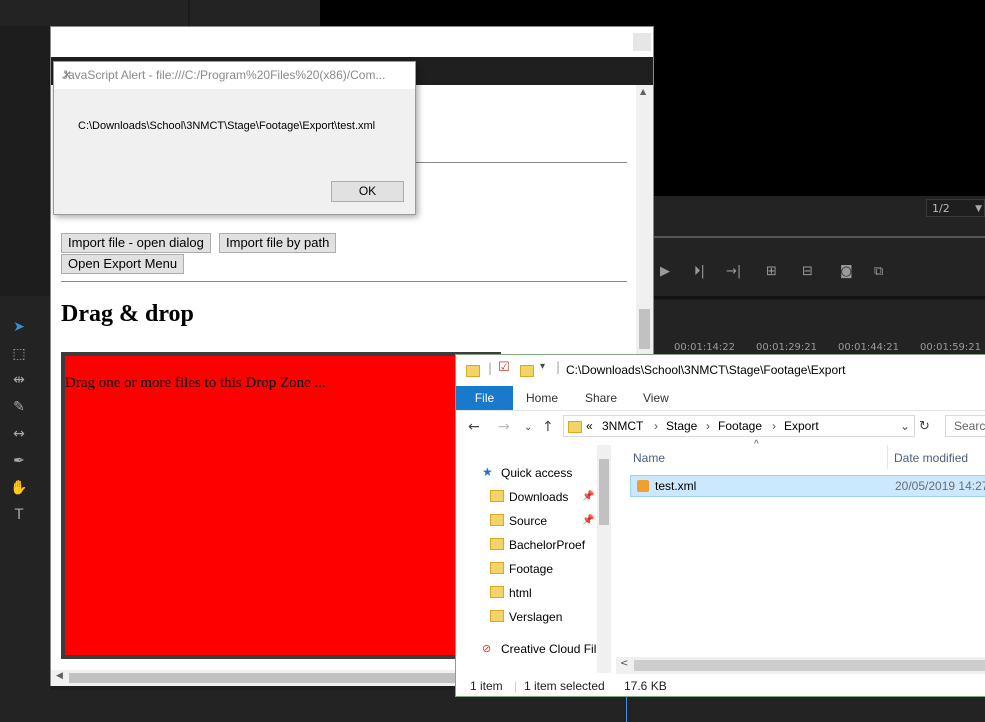  I want to click on lift-icon: ⊞, so click(771, 271).